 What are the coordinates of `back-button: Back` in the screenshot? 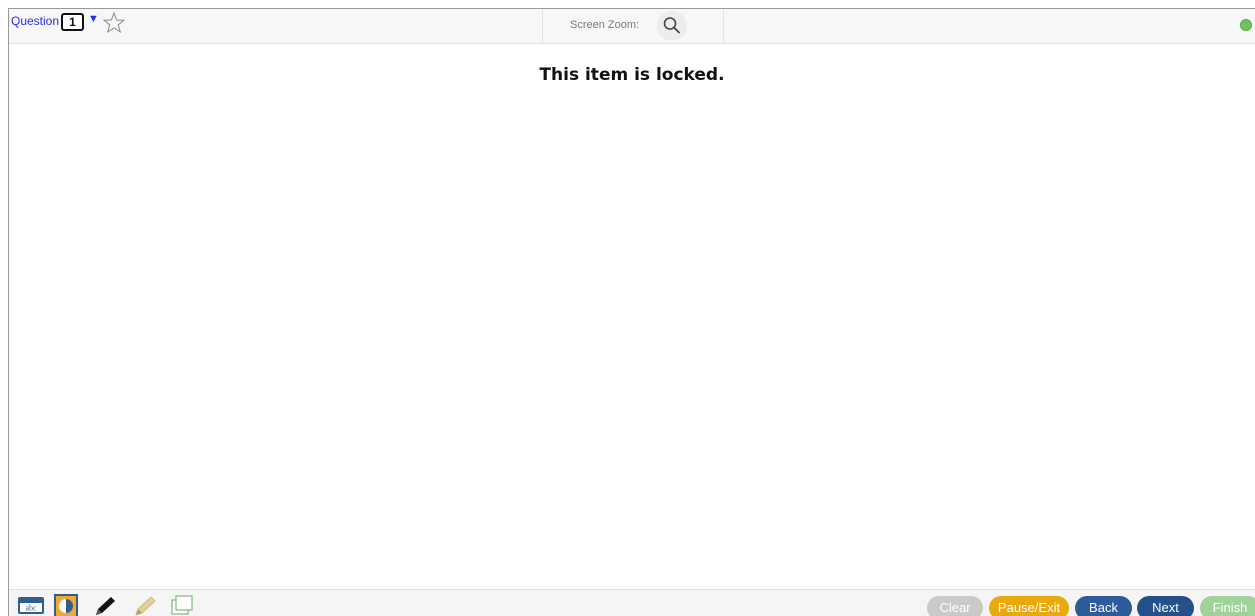 It's located at (1103, 606).